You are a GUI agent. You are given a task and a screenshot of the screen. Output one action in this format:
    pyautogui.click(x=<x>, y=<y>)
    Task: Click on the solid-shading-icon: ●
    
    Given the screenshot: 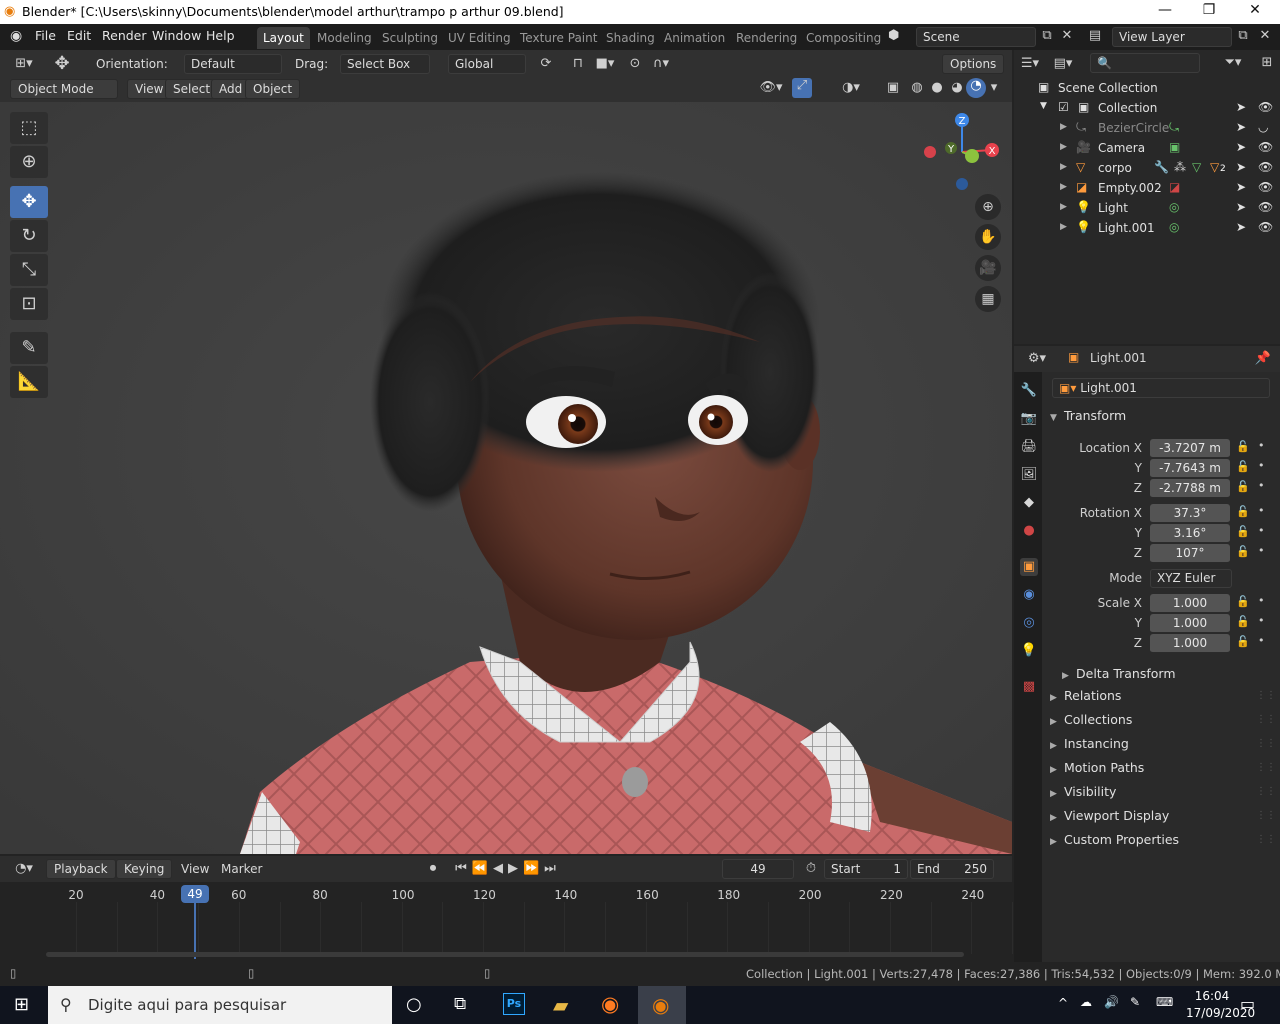 What is the action you would take?
    pyautogui.click(x=937, y=87)
    